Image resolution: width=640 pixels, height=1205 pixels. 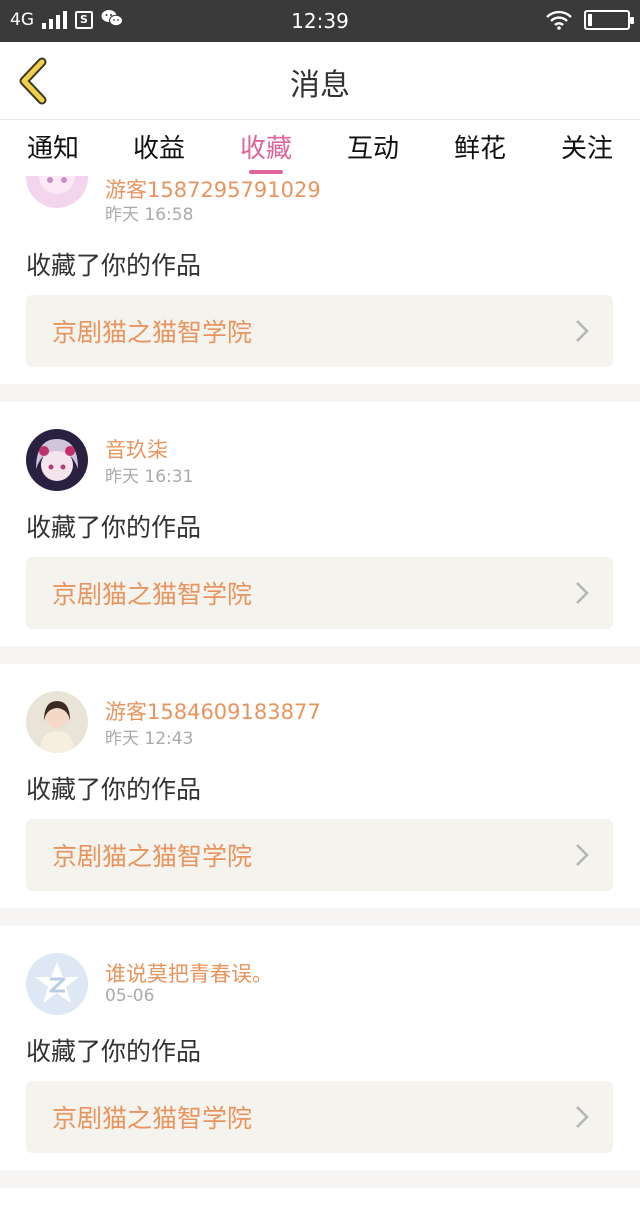 What do you see at coordinates (53, 146) in the screenshot?
I see `tab-notifications: 通知` at bounding box center [53, 146].